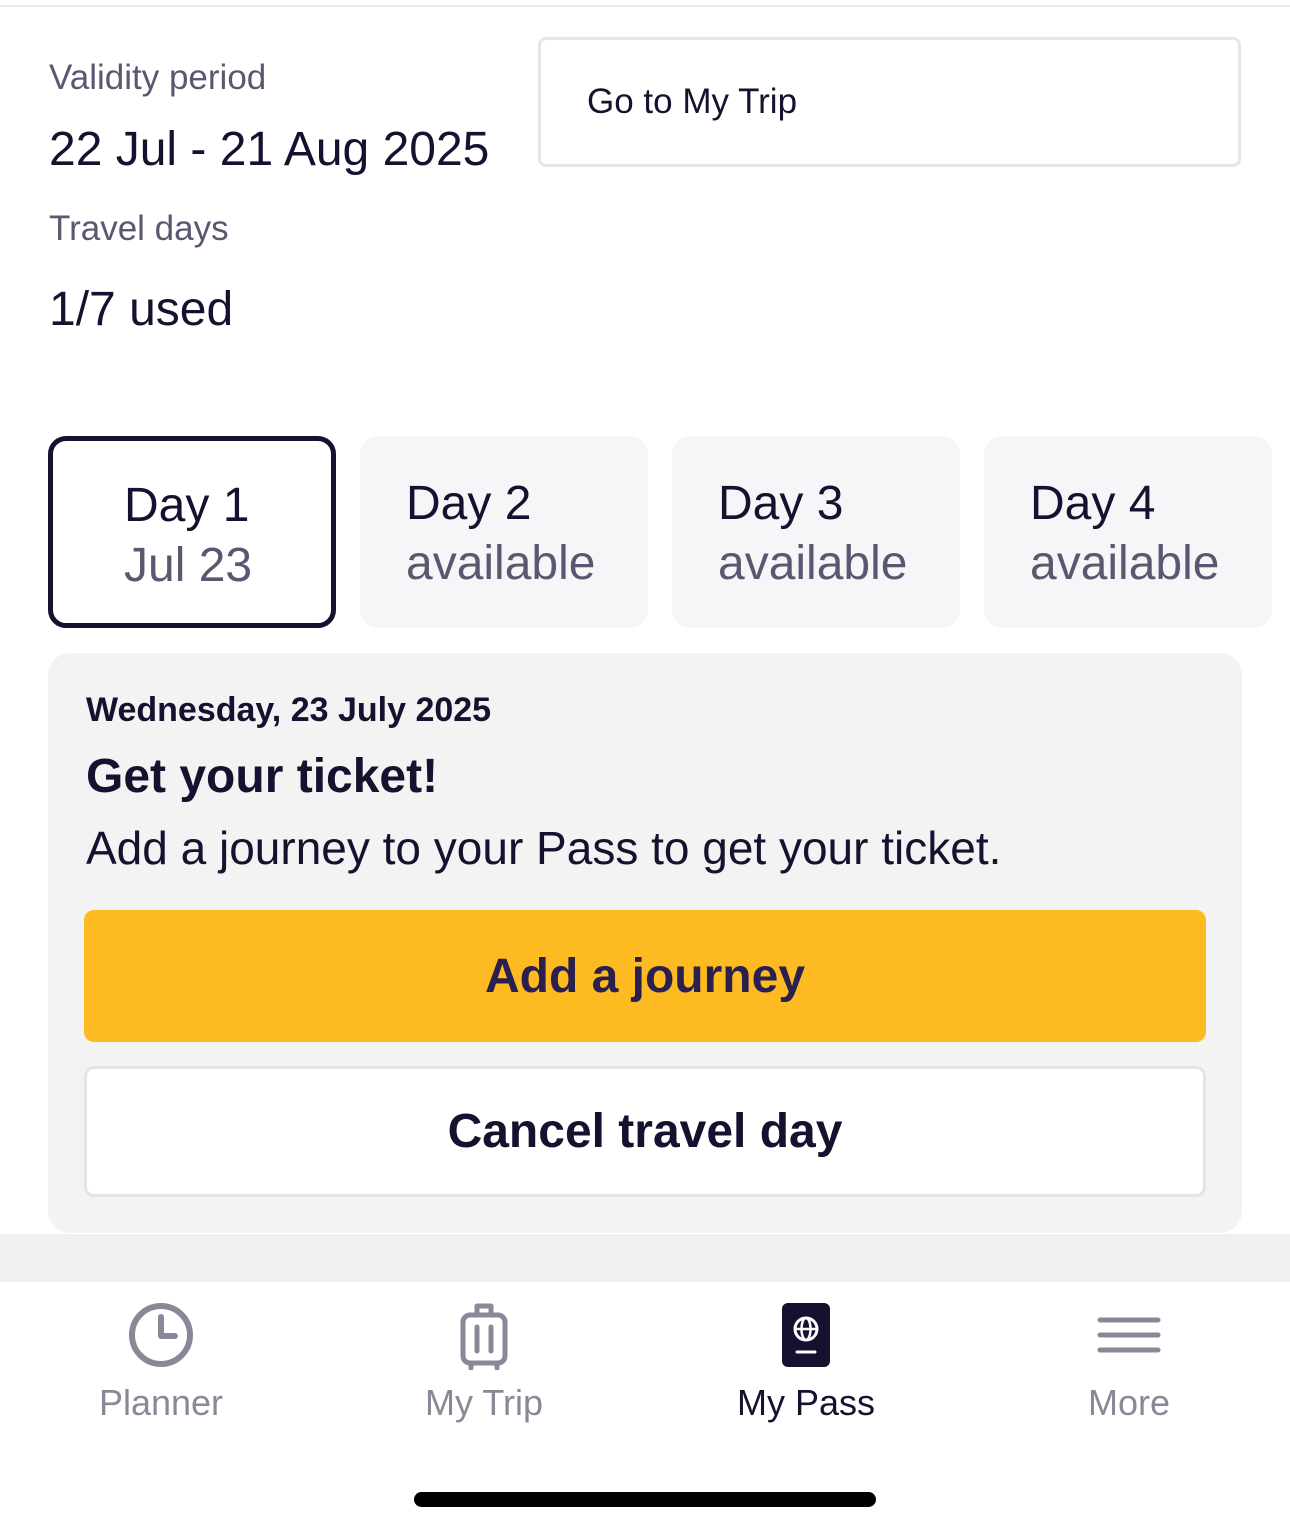  Describe the element at coordinates (504, 532) in the screenshot. I see `day-tab-2: Day 2 available` at that location.